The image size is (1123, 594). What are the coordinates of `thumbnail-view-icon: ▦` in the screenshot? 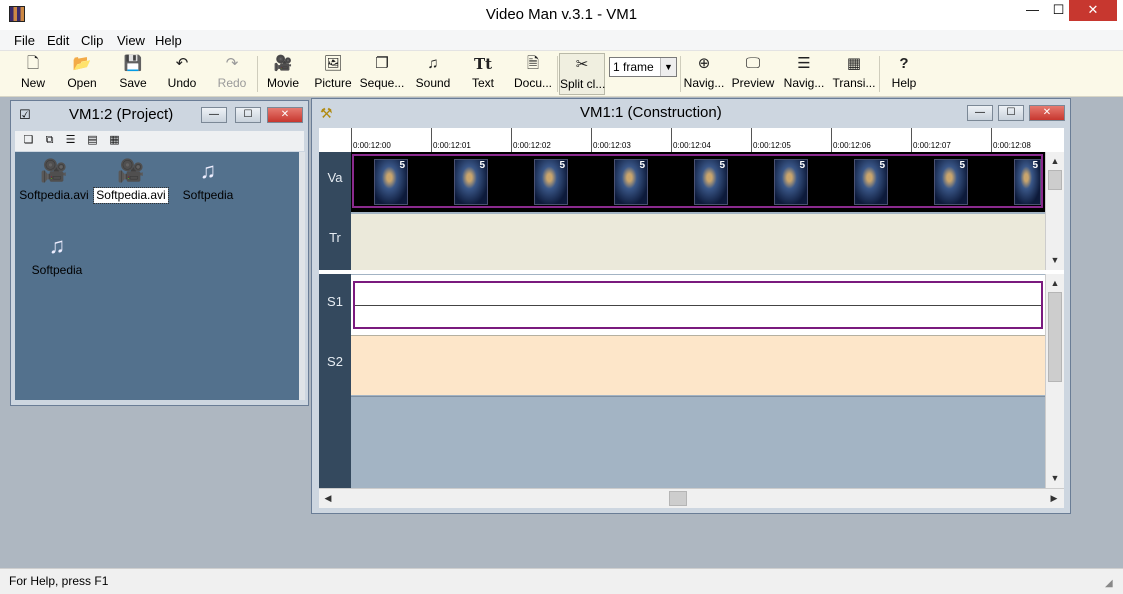 It's located at (114, 140).